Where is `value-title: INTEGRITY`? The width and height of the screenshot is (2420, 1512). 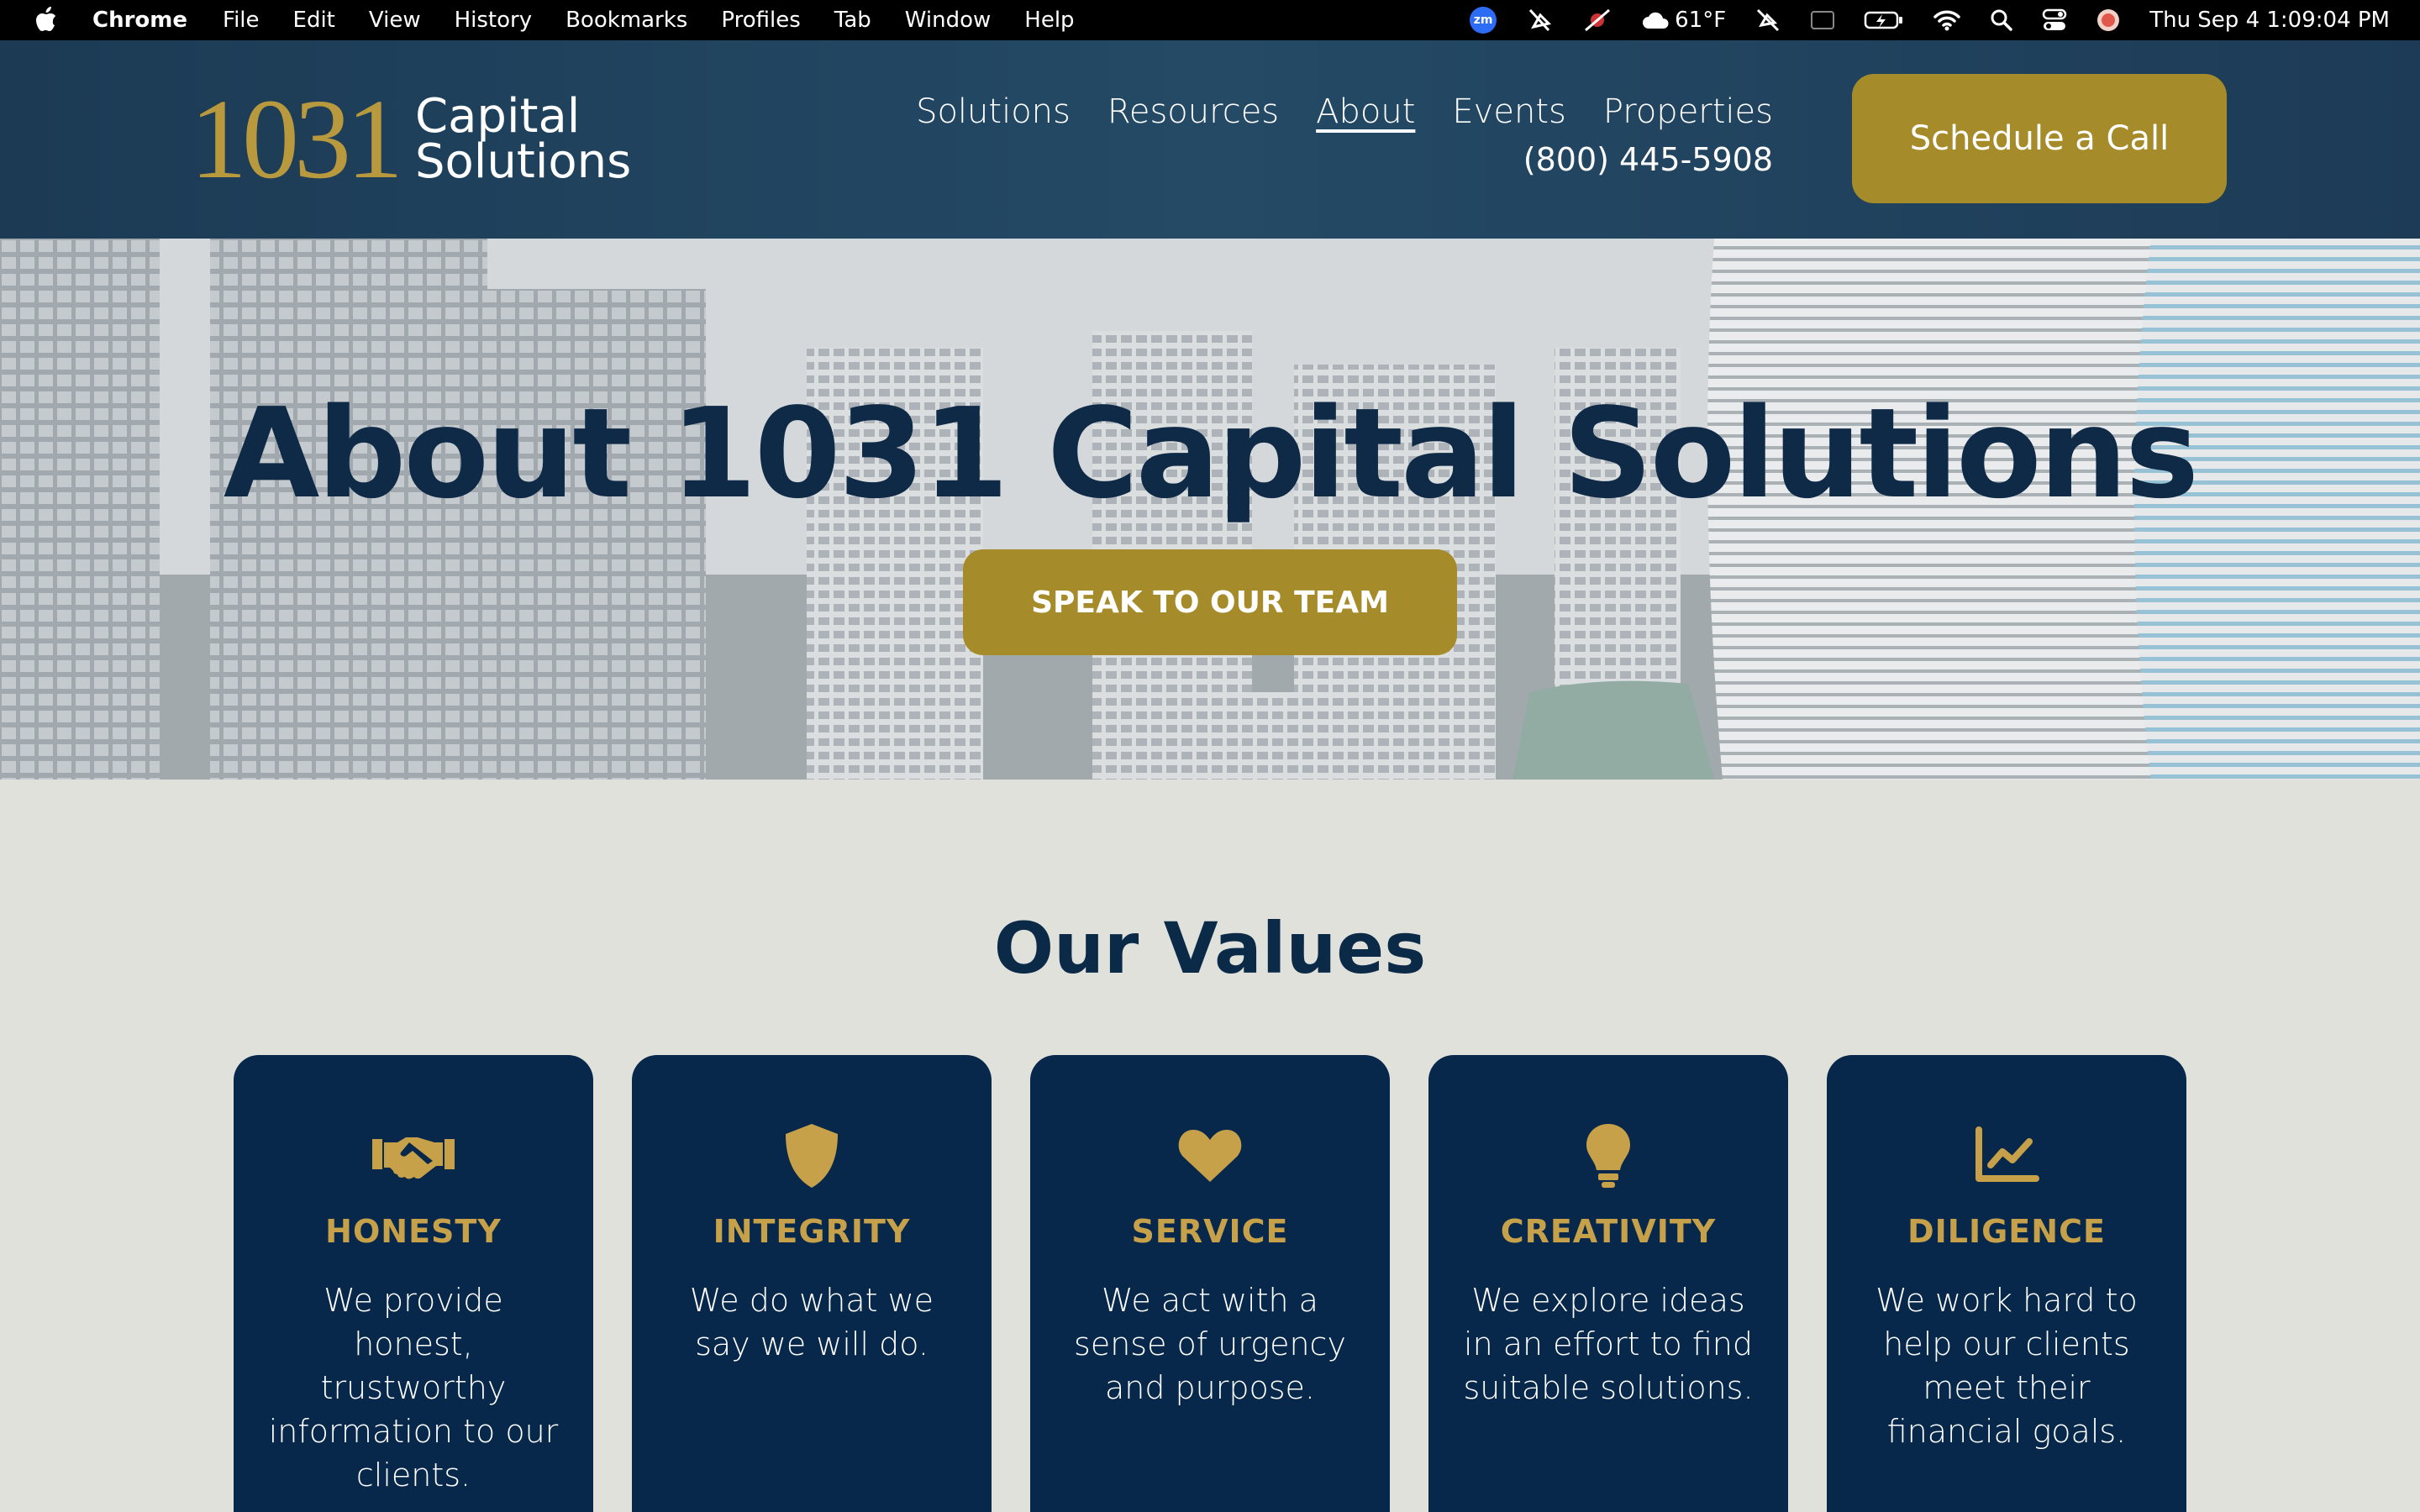
value-title: INTEGRITY is located at coordinates (812, 1231).